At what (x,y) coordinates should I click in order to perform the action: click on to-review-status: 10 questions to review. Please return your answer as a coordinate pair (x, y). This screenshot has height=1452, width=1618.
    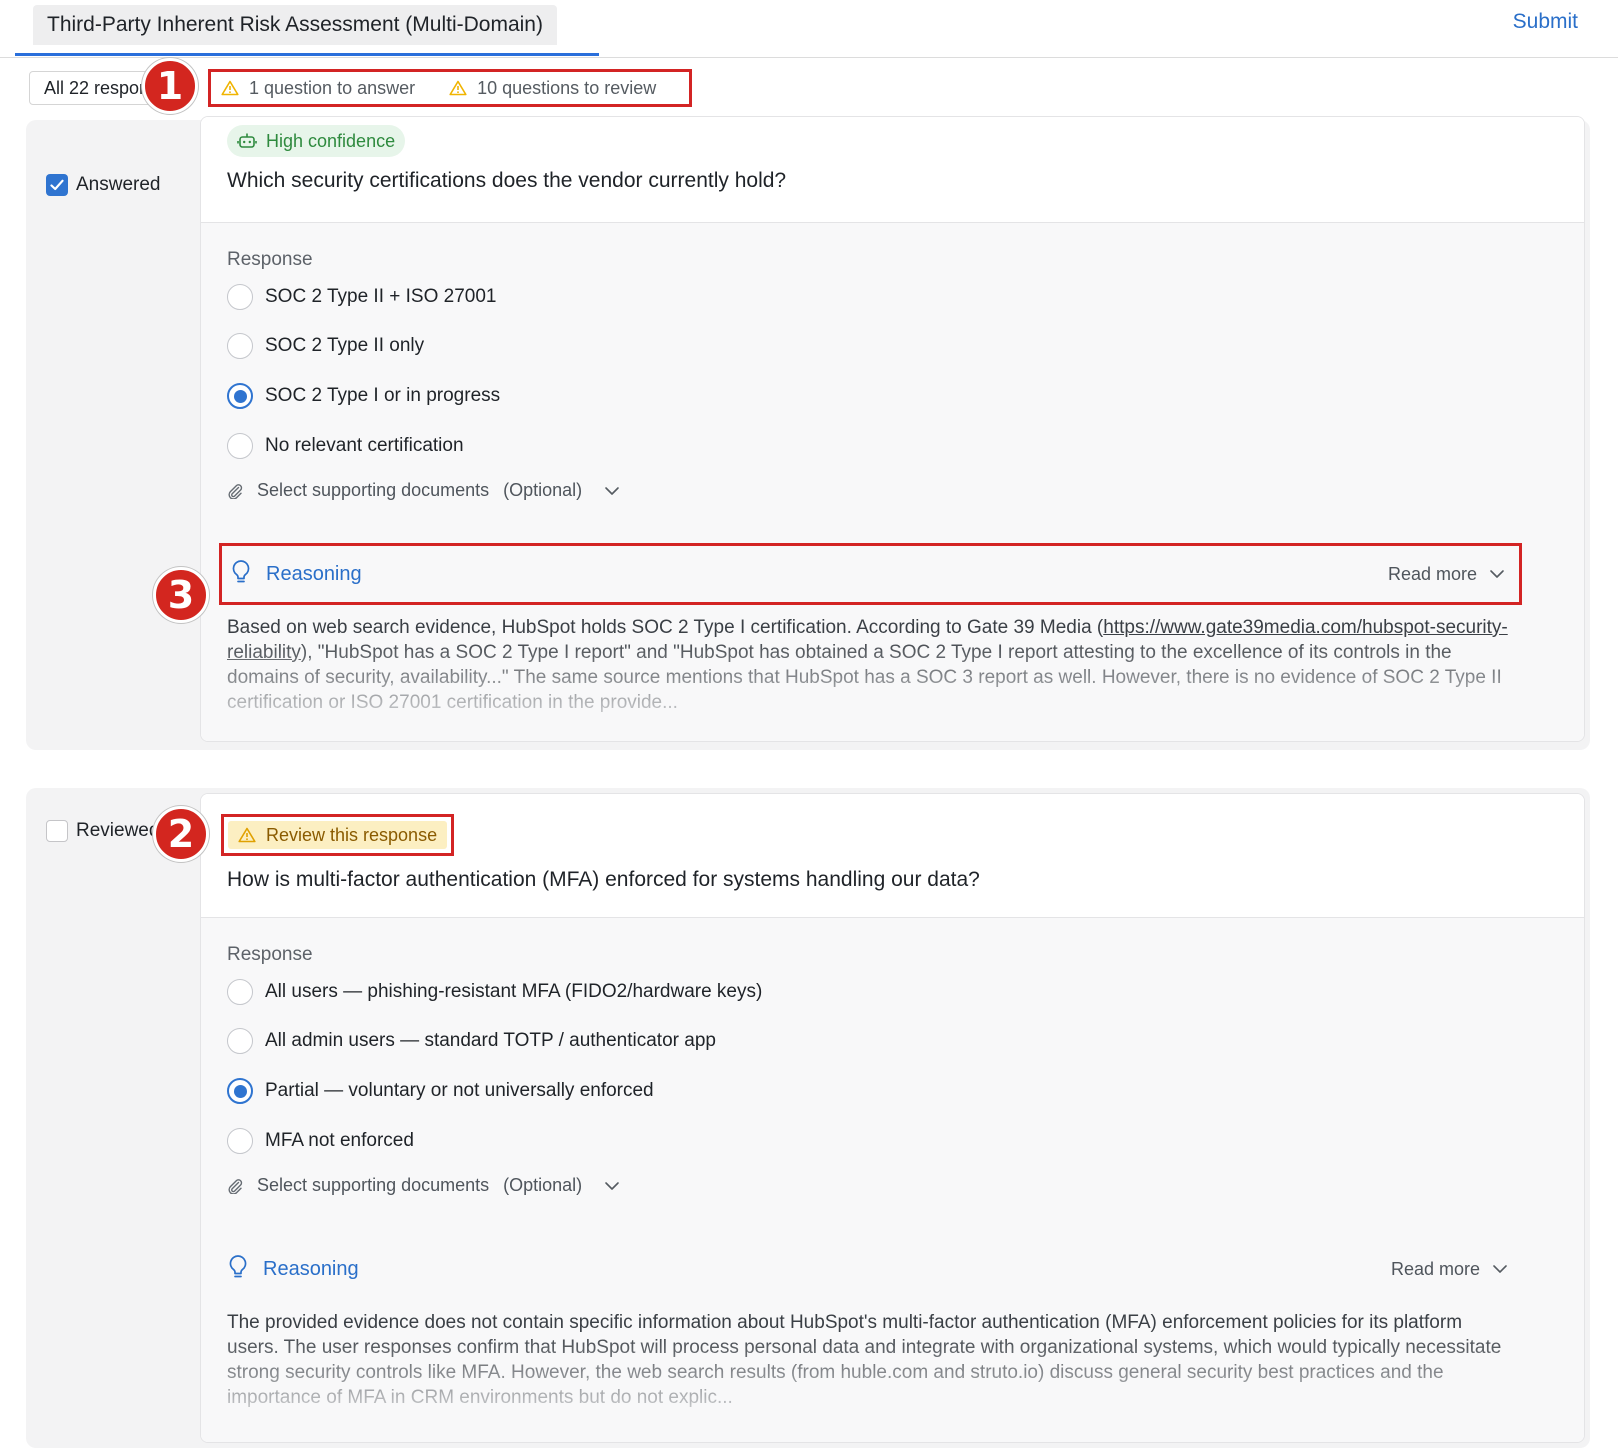
    Looking at the image, I should click on (552, 88).